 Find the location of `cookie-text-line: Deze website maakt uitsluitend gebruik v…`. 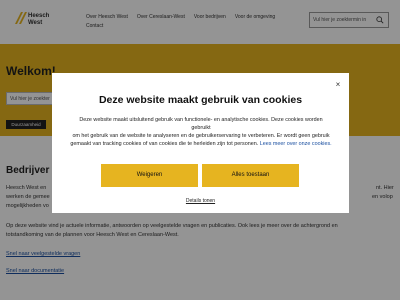

cookie-text-line: Deze website maakt uitsluitend gebruik v… is located at coordinates (201, 124).